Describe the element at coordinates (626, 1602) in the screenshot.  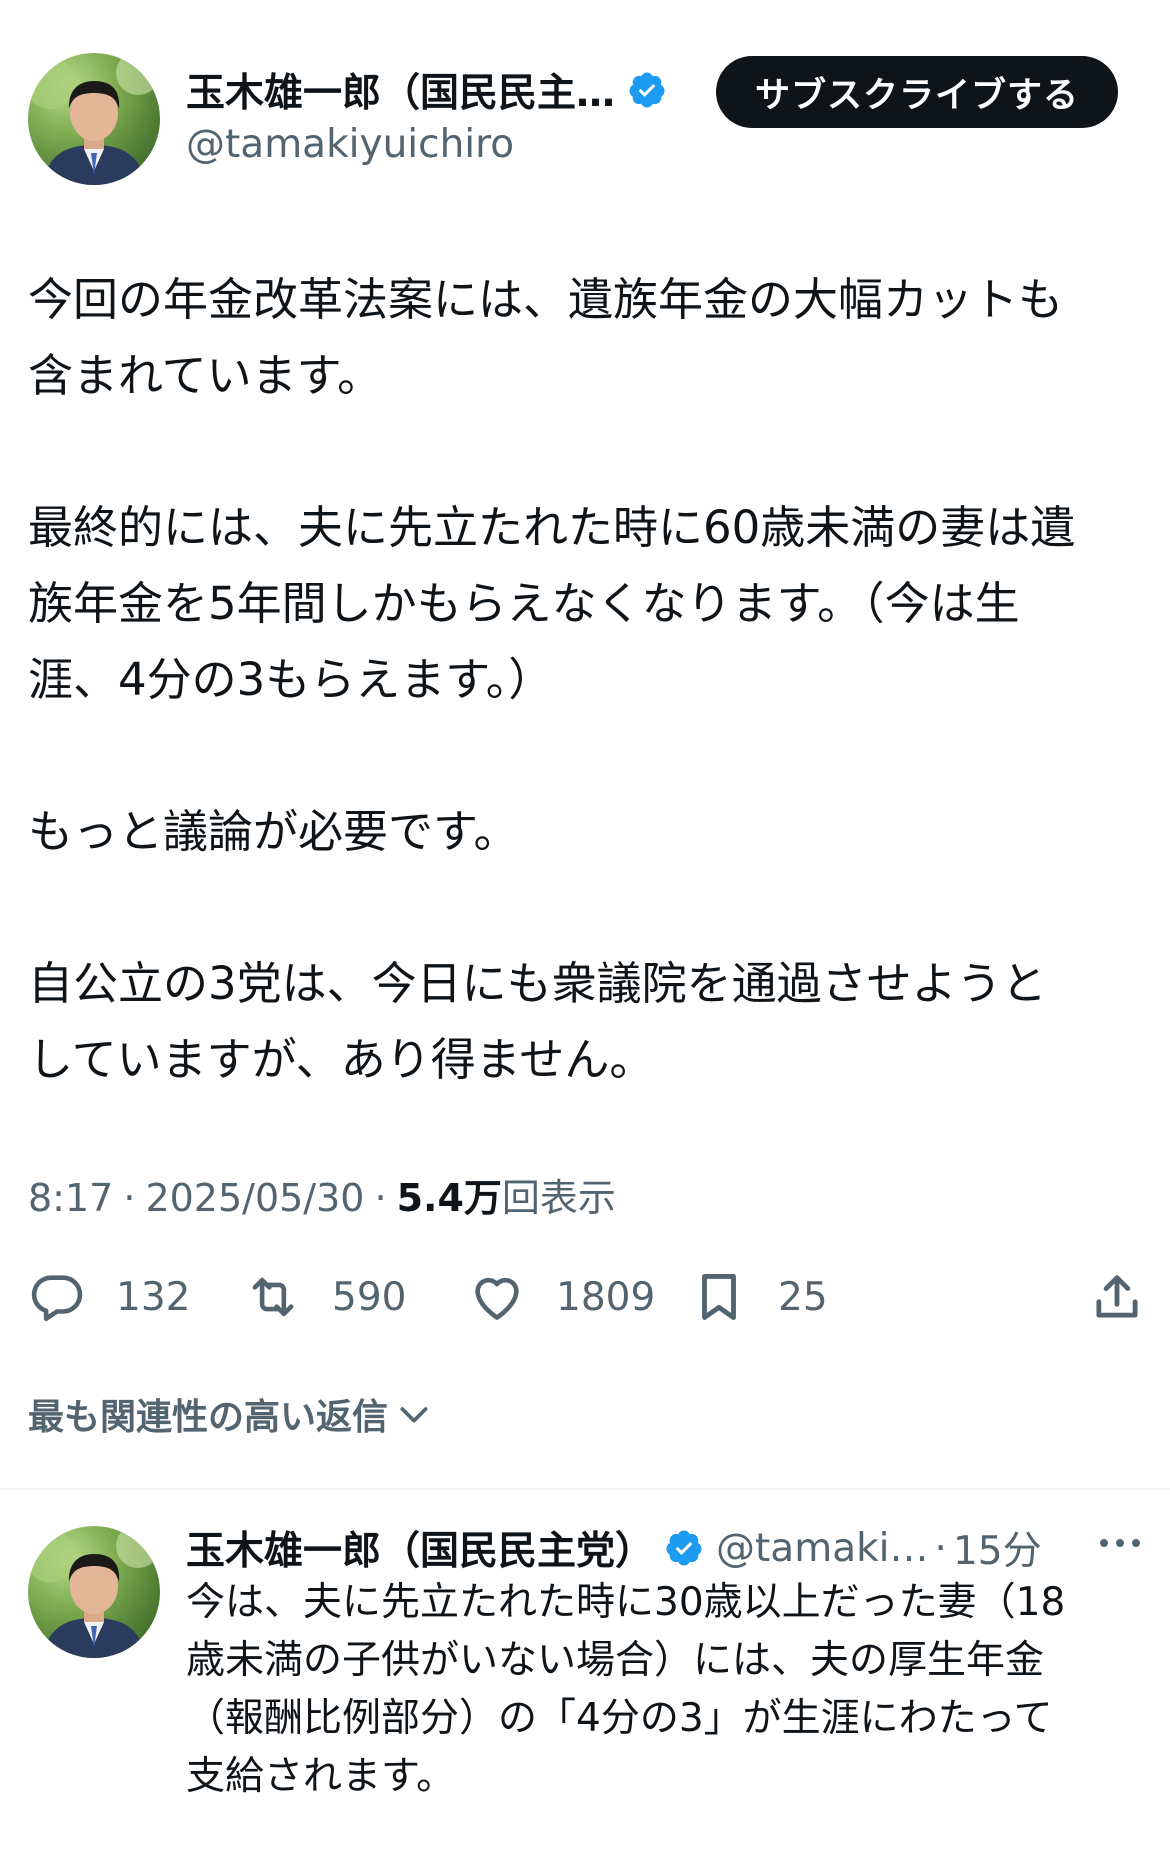
I see `reply-line: 今は、夫に先立たれた時に30歳以上だった妻（18` at that location.